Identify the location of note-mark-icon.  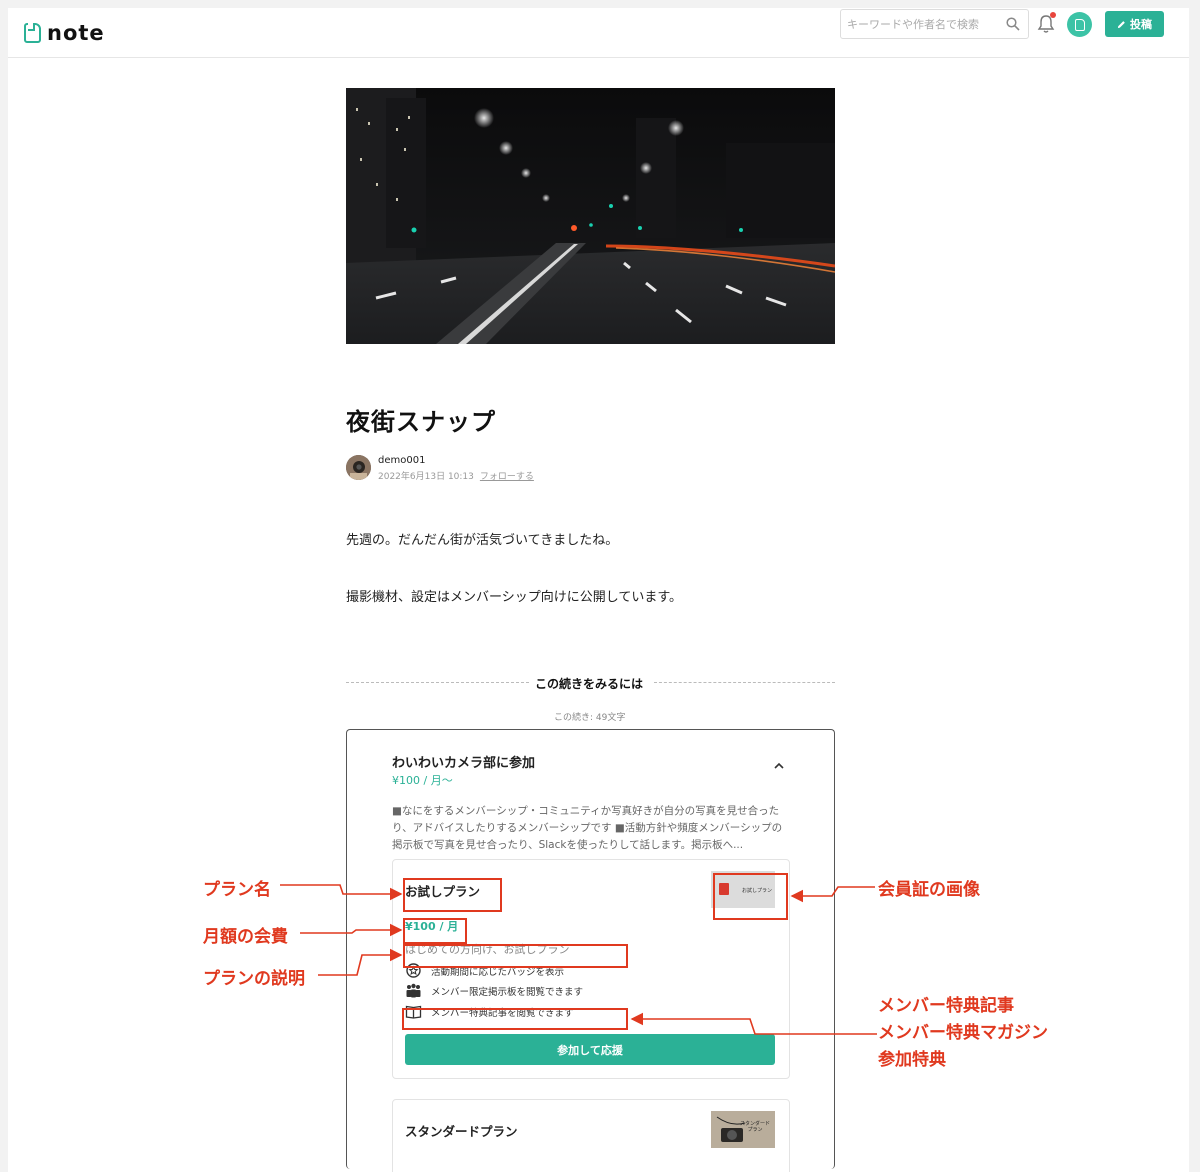
(1079, 24).